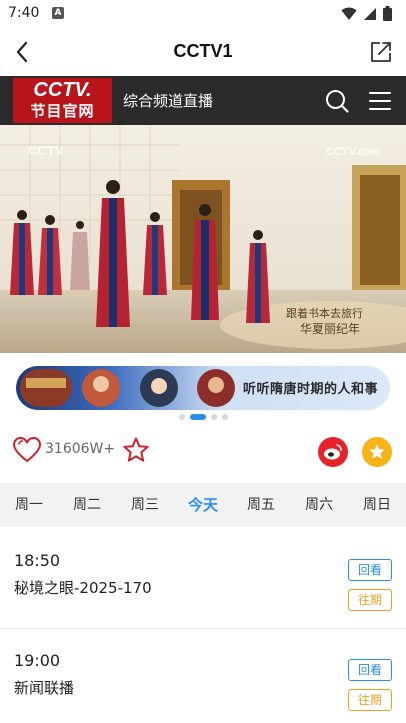 This screenshot has height=723, width=406. I want to click on status-bar: 7:40 A, so click(203, 14).